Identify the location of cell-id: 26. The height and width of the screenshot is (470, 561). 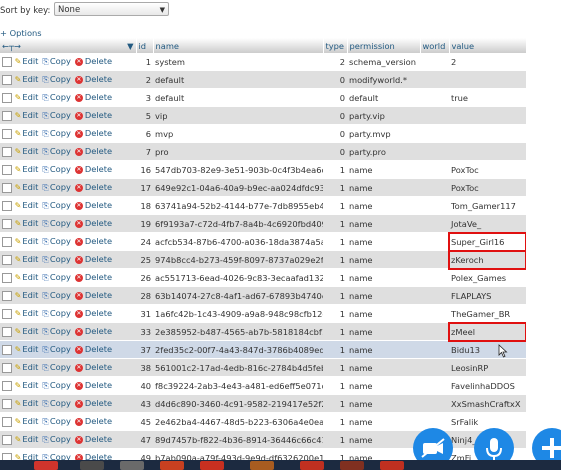
(144, 277).